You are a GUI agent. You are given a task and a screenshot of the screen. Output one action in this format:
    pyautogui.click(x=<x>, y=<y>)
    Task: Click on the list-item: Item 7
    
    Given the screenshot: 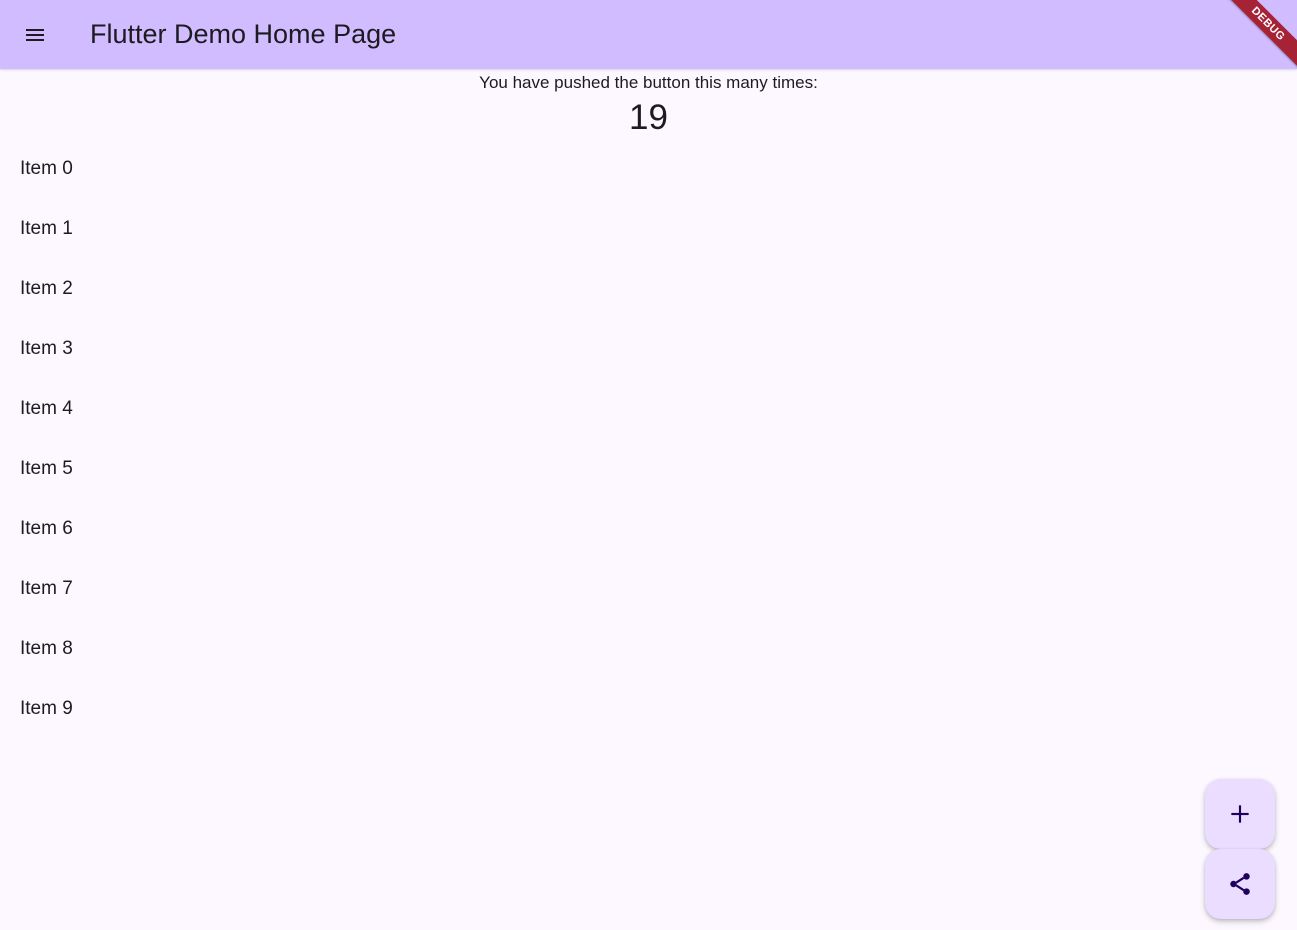 What is the action you would take?
    pyautogui.click(x=648, y=589)
    